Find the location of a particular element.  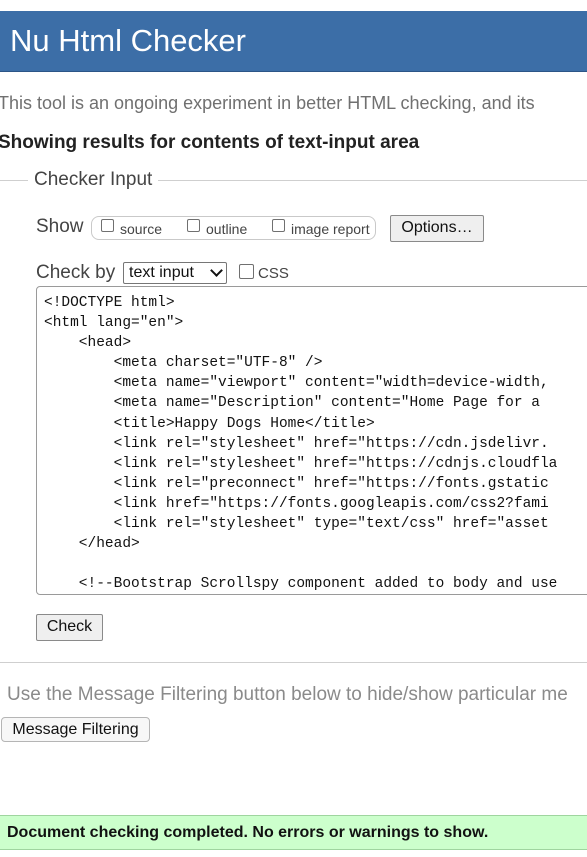

message-filtering-button: Message Filtering is located at coordinates (75, 729).